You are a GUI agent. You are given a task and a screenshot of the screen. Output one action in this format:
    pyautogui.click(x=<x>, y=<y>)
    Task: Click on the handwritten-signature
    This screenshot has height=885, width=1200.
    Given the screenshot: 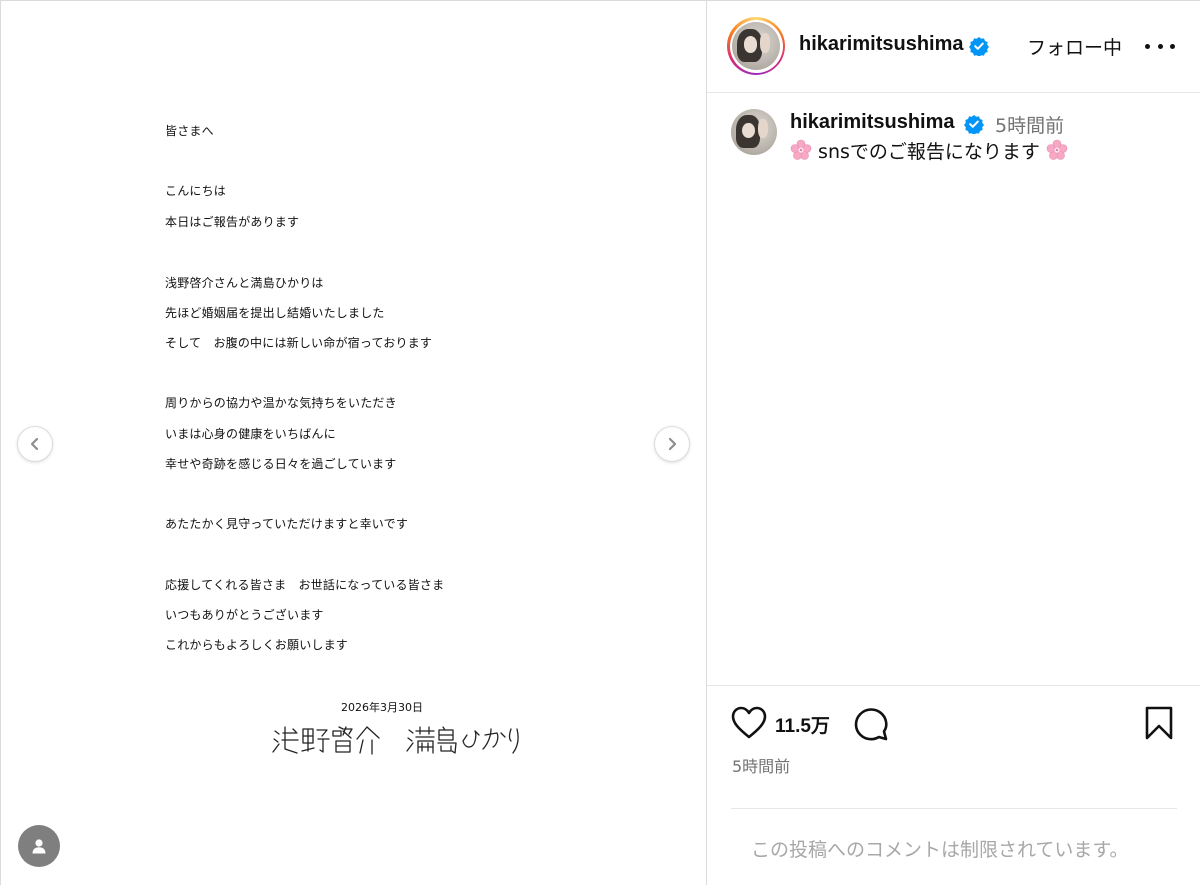 What is the action you would take?
    pyautogui.click(x=395, y=740)
    